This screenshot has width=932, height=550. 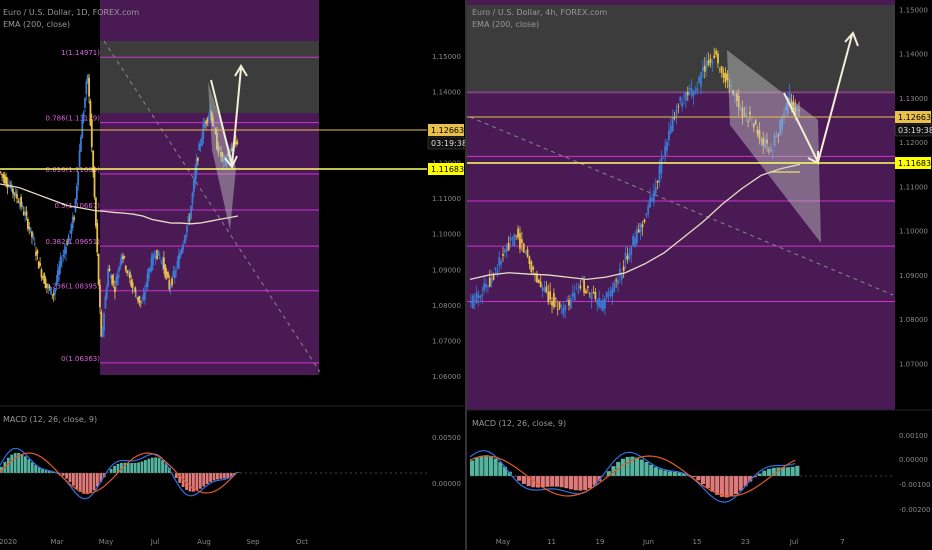 I want to click on y-tick-label: 1.06000, so click(x=446, y=377).